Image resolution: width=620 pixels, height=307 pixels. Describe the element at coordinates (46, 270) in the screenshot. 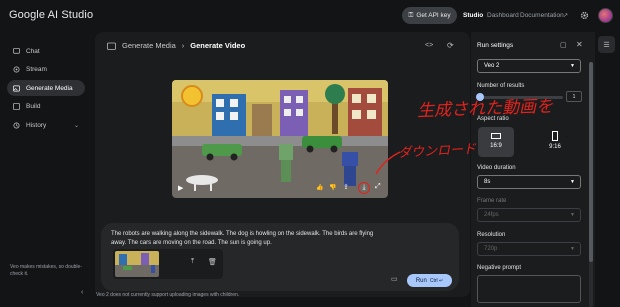

I see `sidebar-disclaimer: Veo makes mistakes, so double-check it.` at that location.